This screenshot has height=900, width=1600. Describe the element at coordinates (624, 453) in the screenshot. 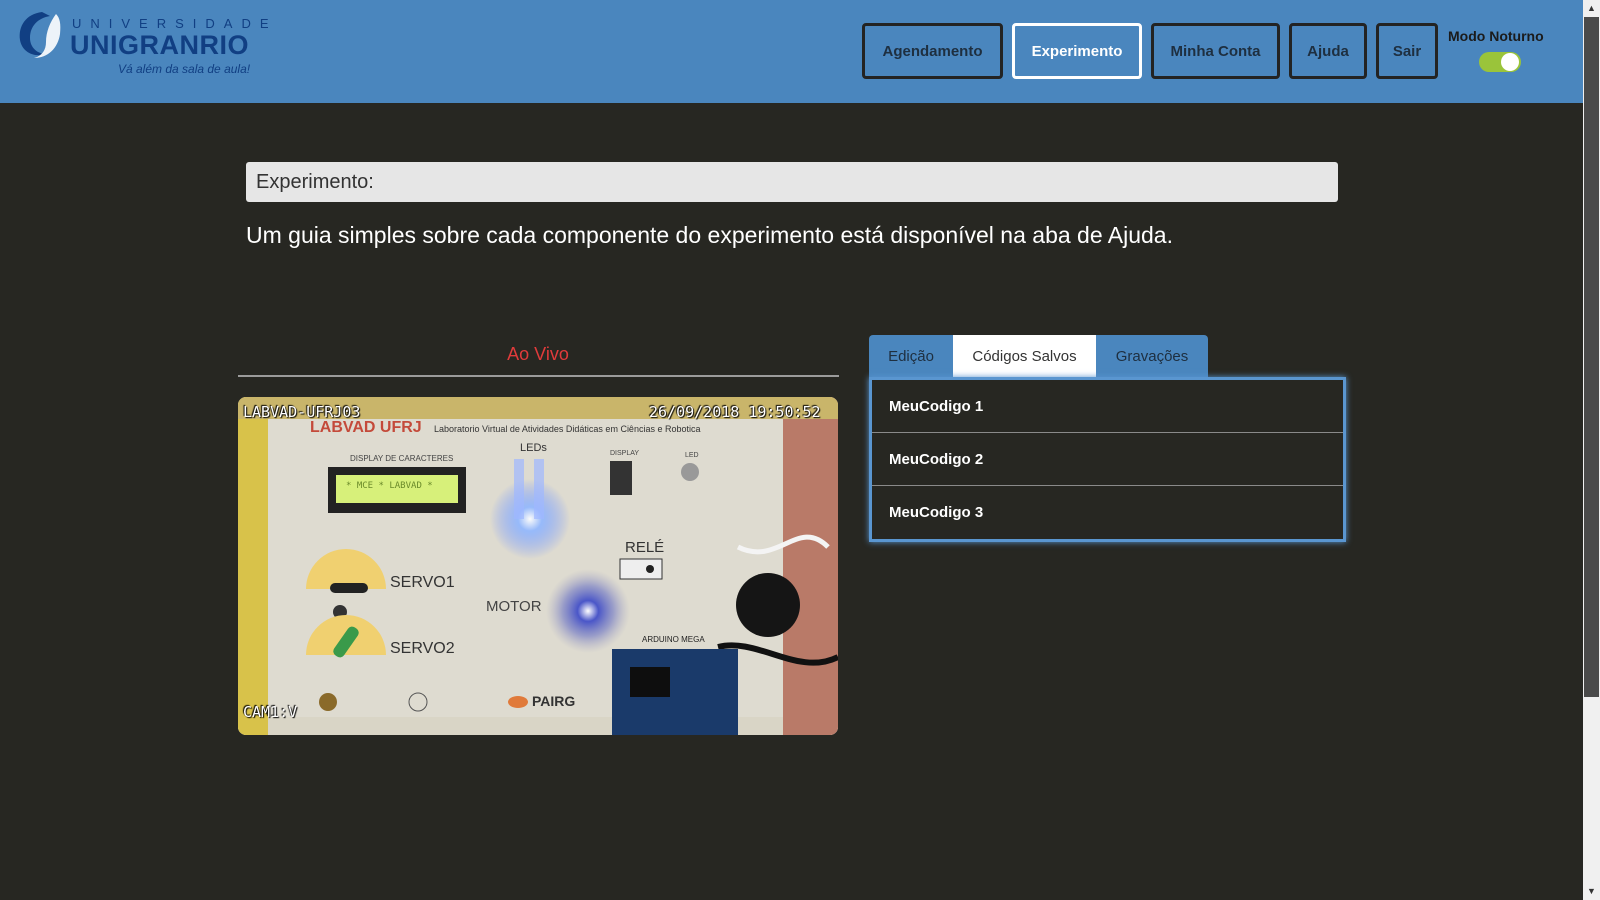

I see `display7-label: DISPLAY` at that location.